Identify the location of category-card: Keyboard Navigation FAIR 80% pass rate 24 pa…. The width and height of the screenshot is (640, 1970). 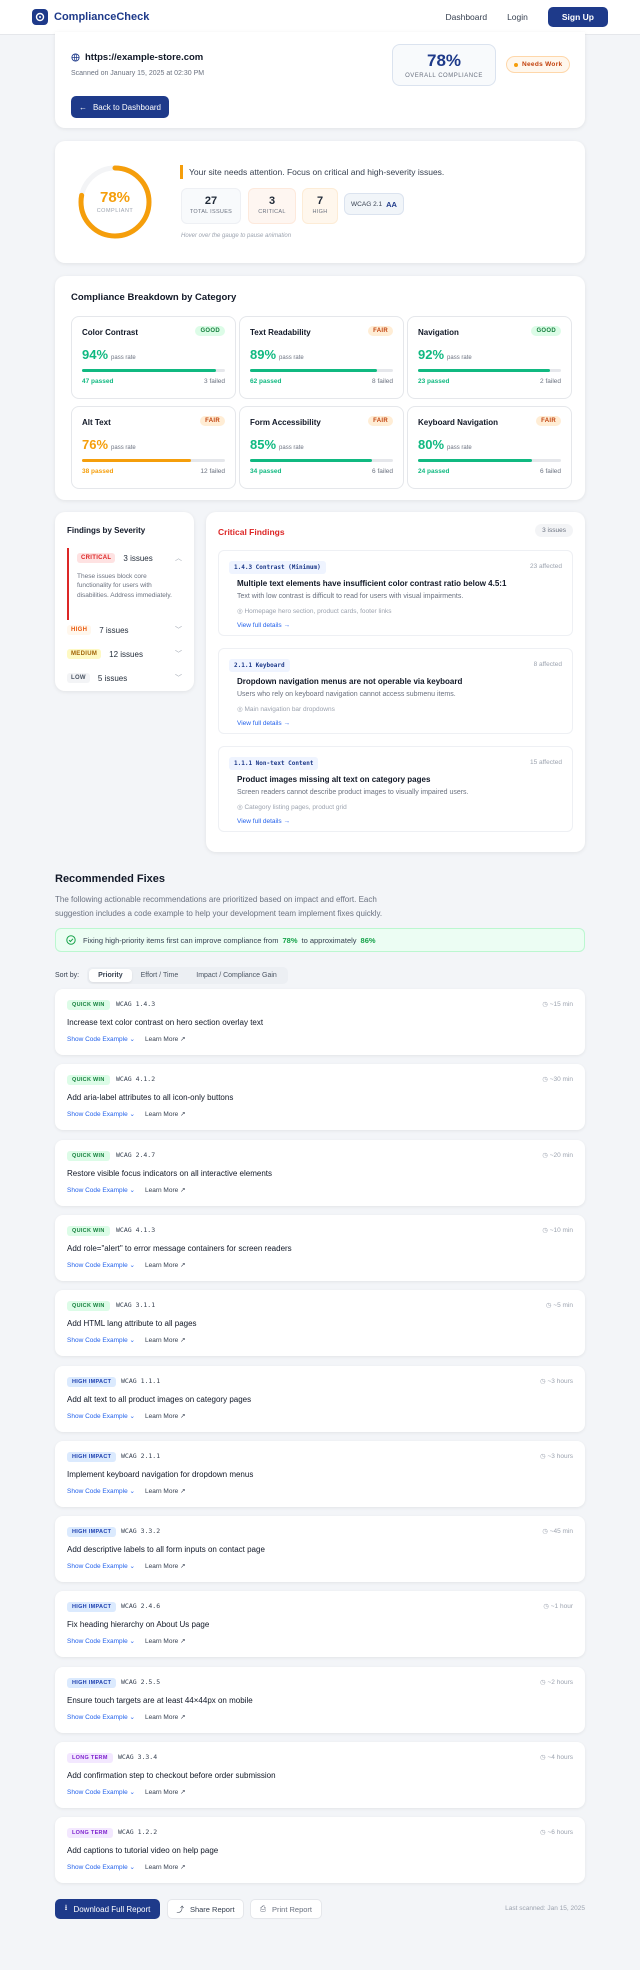
(489, 447).